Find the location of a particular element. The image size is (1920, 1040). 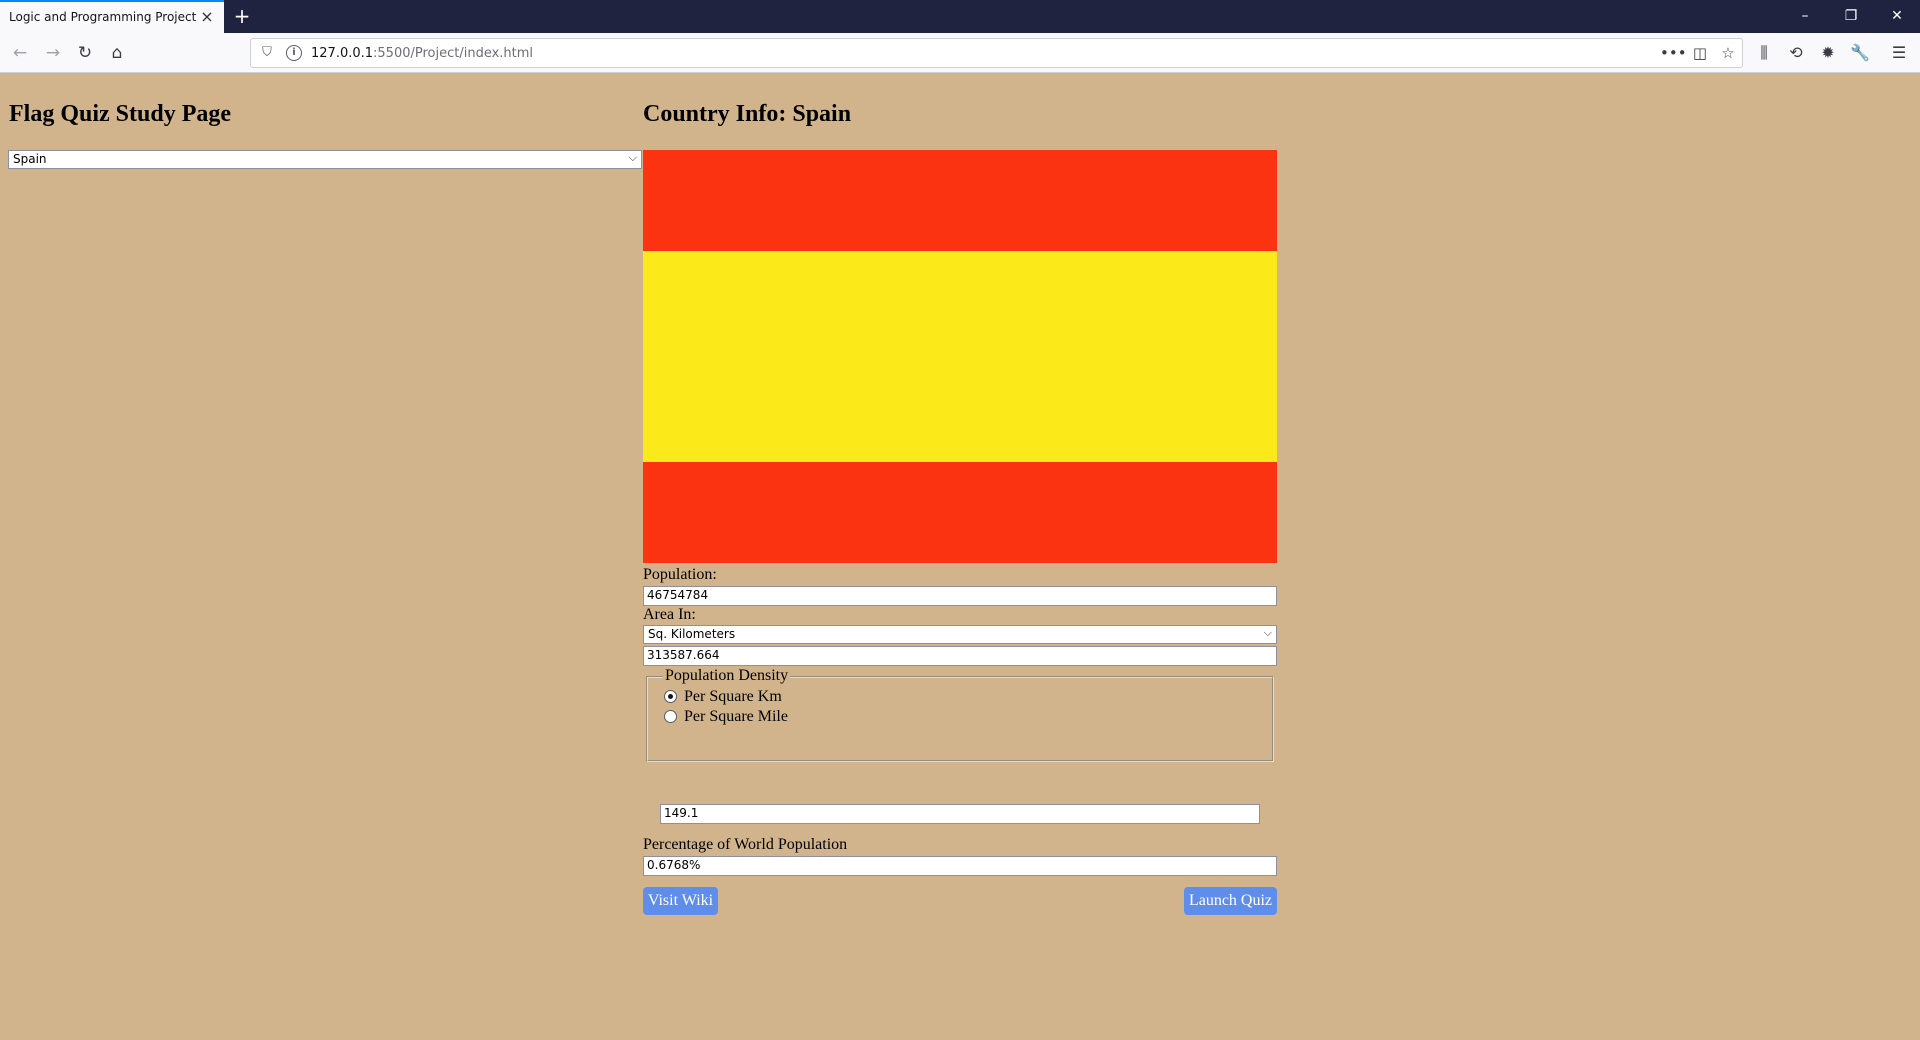

country-select: Spain ⌵ is located at coordinates (325, 159).